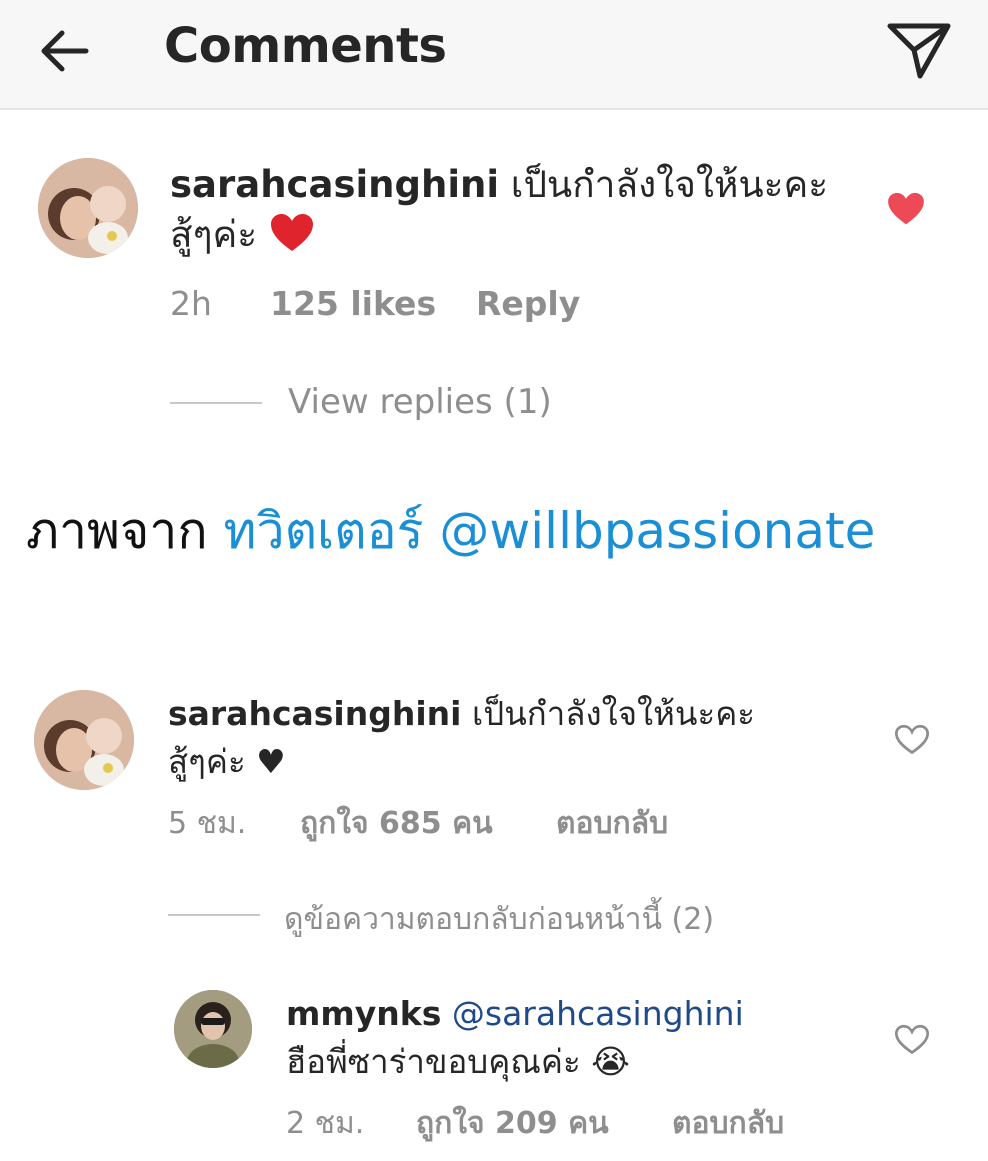 The width and height of the screenshot is (988, 1161). Describe the element at coordinates (207, 823) in the screenshot. I see `comment-time: 5 ชม.` at that location.